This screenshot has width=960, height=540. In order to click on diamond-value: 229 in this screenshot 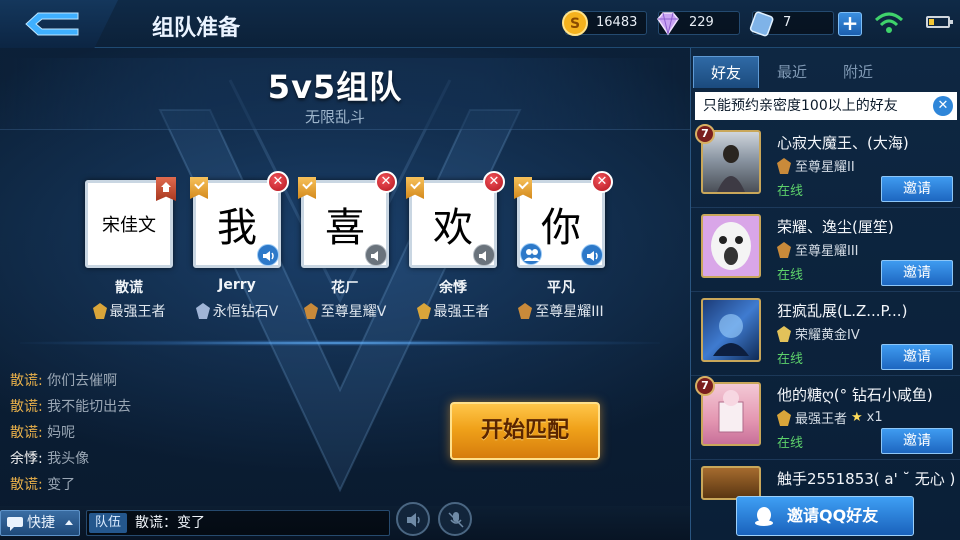, I will do `click(701, 22)`.